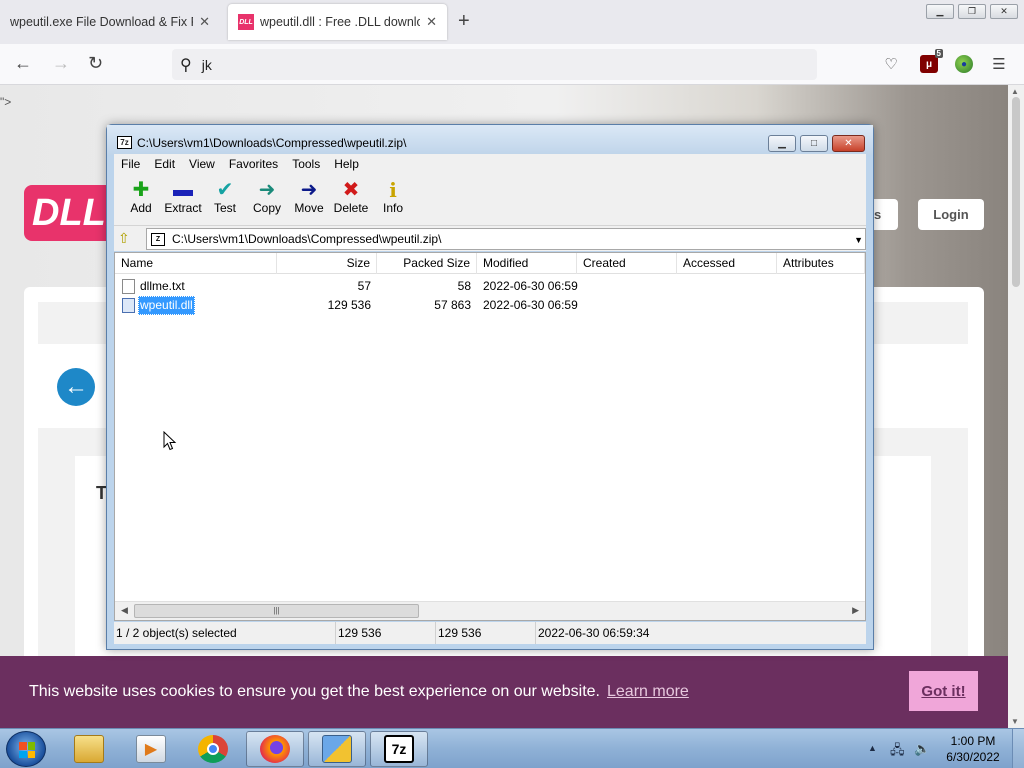 The height and width of the screenshot is (768, 1024). I want to click on tray-expand-icon: ▲, so click(872, 748).